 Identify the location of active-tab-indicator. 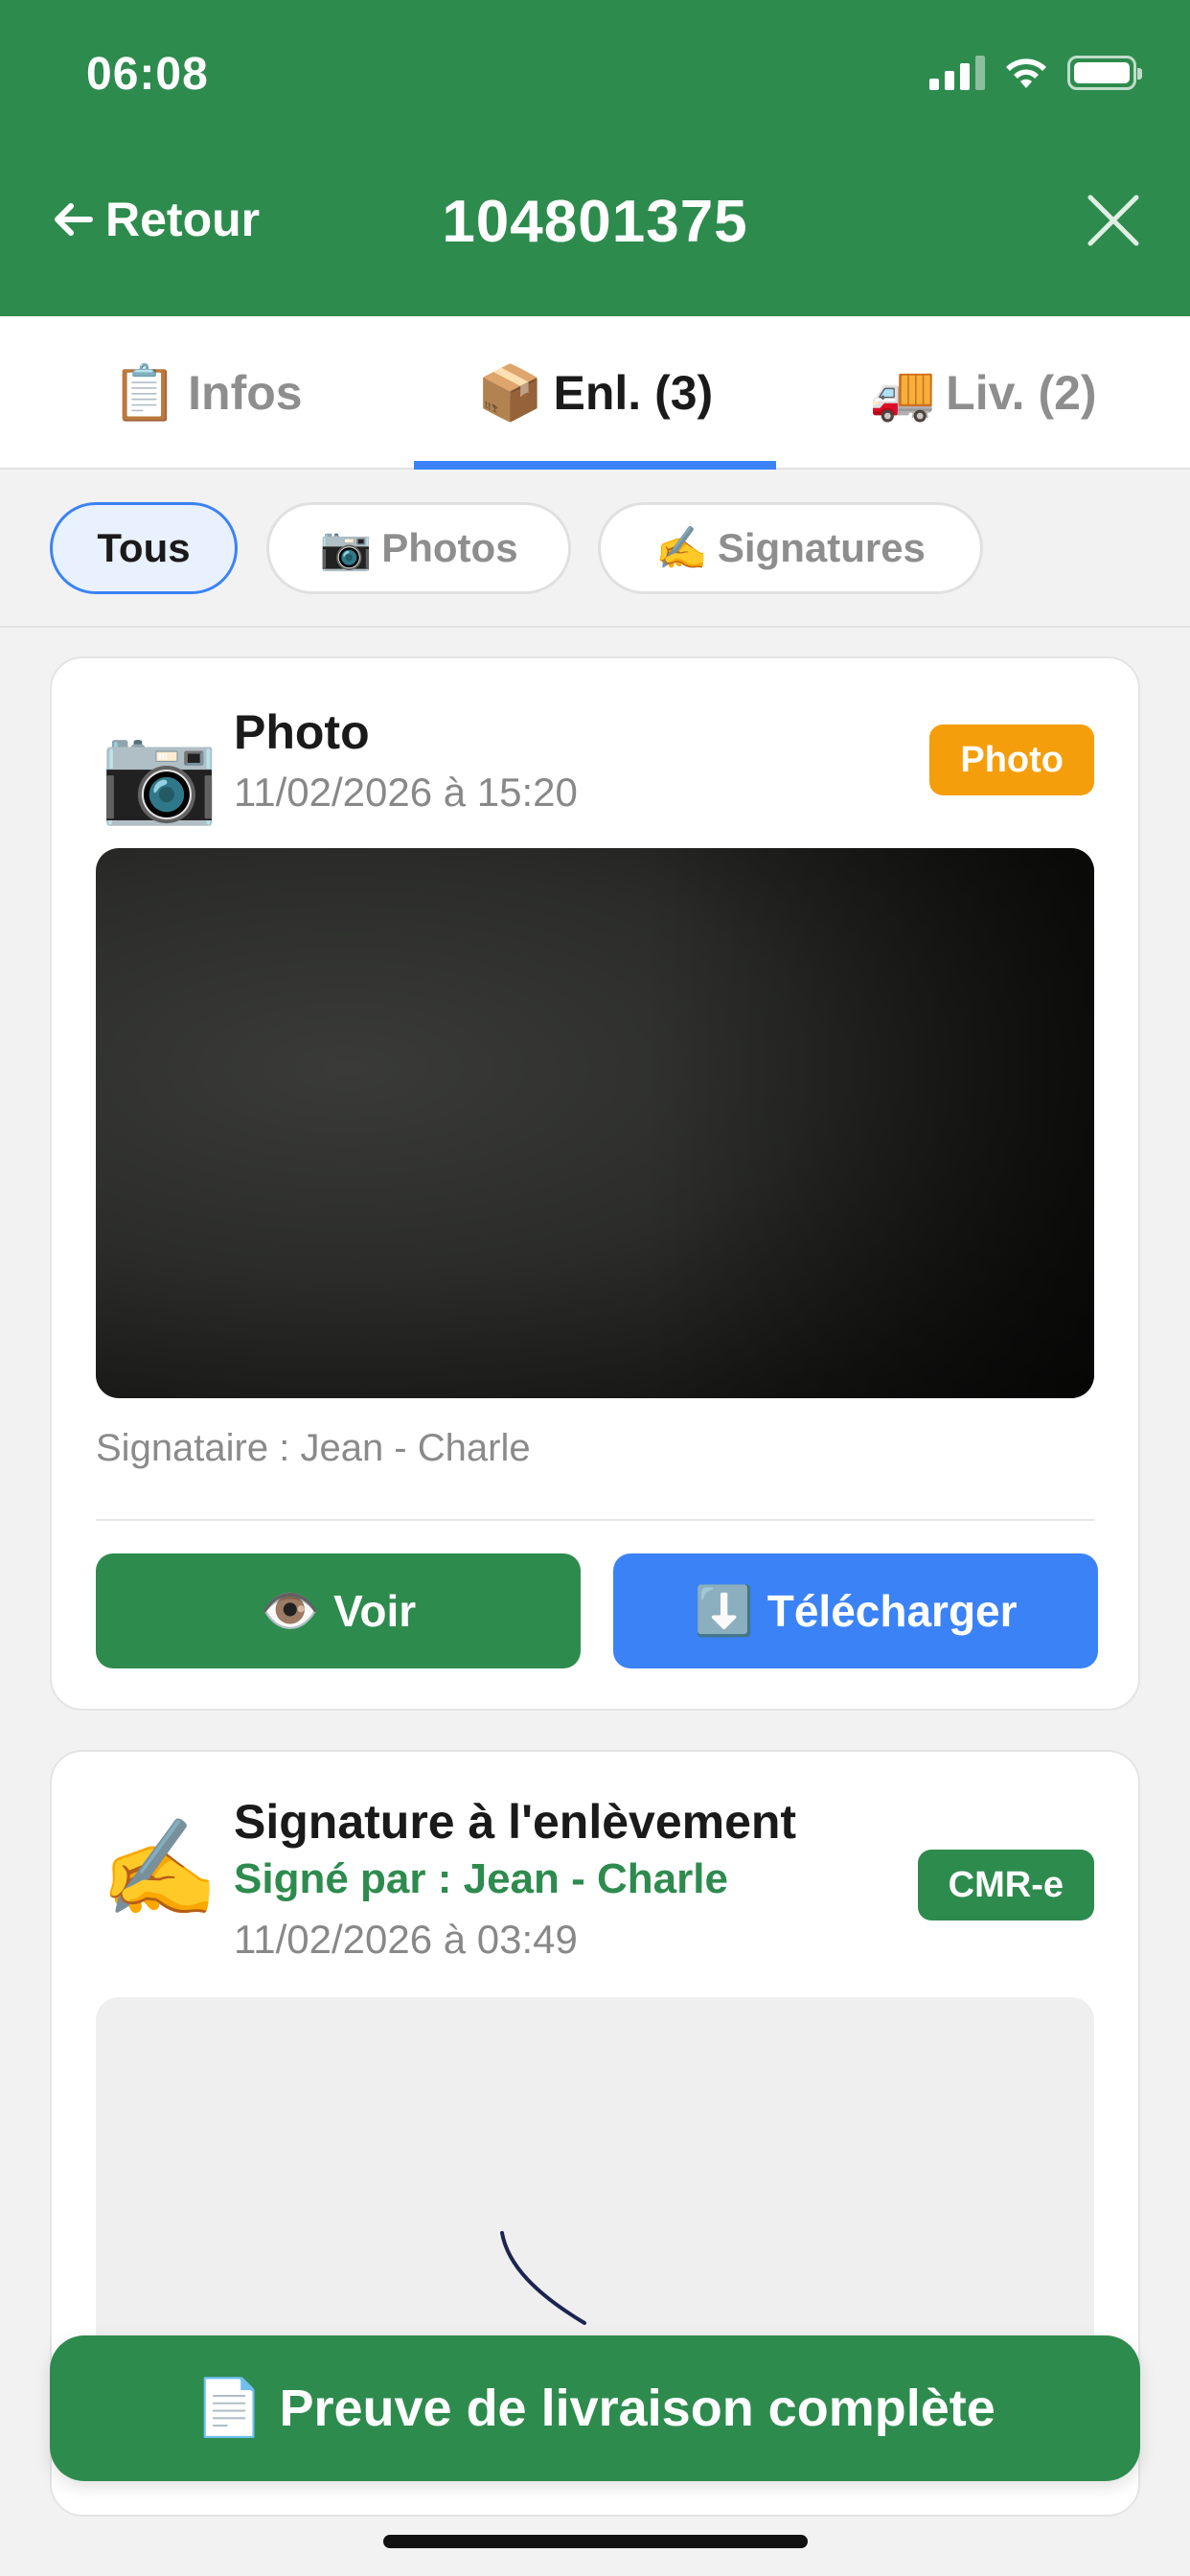
(595, 466).